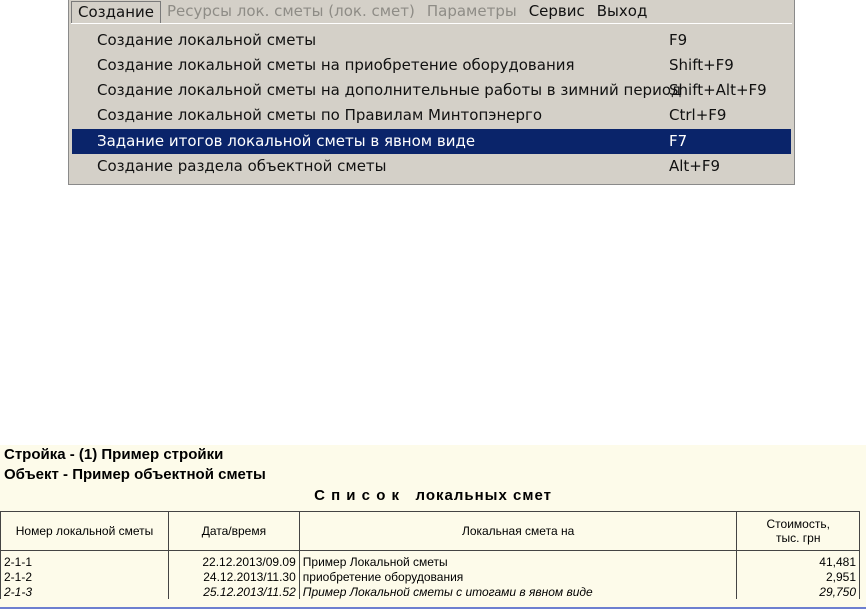 The image size is (866, 609). What do you see at coordinates (85, 531) in the screenshot?
I see `column-header-number: Номер локальной сметы` at bounding box center [85, 531].